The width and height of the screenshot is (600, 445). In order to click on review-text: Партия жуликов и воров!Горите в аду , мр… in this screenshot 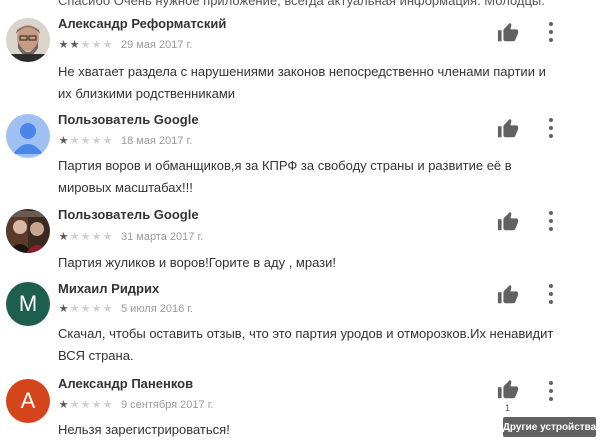, I will do `click(197, 262)`.